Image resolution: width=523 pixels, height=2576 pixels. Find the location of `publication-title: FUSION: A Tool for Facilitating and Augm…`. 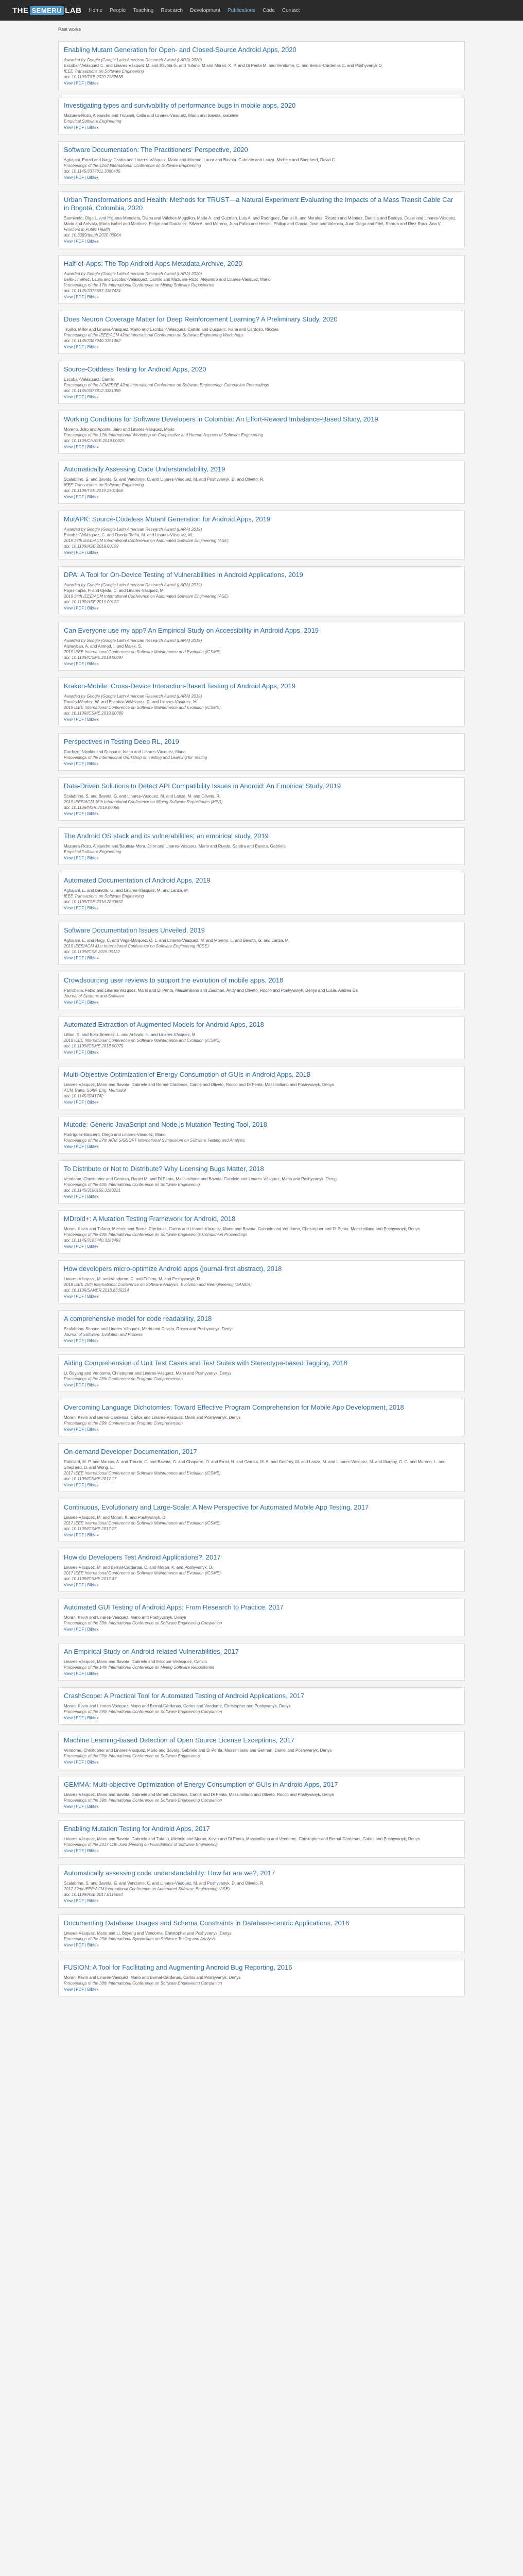

publication-title: FUSION: A Tool for Facilitating and Augm… is located at coordinates (261, 1967).